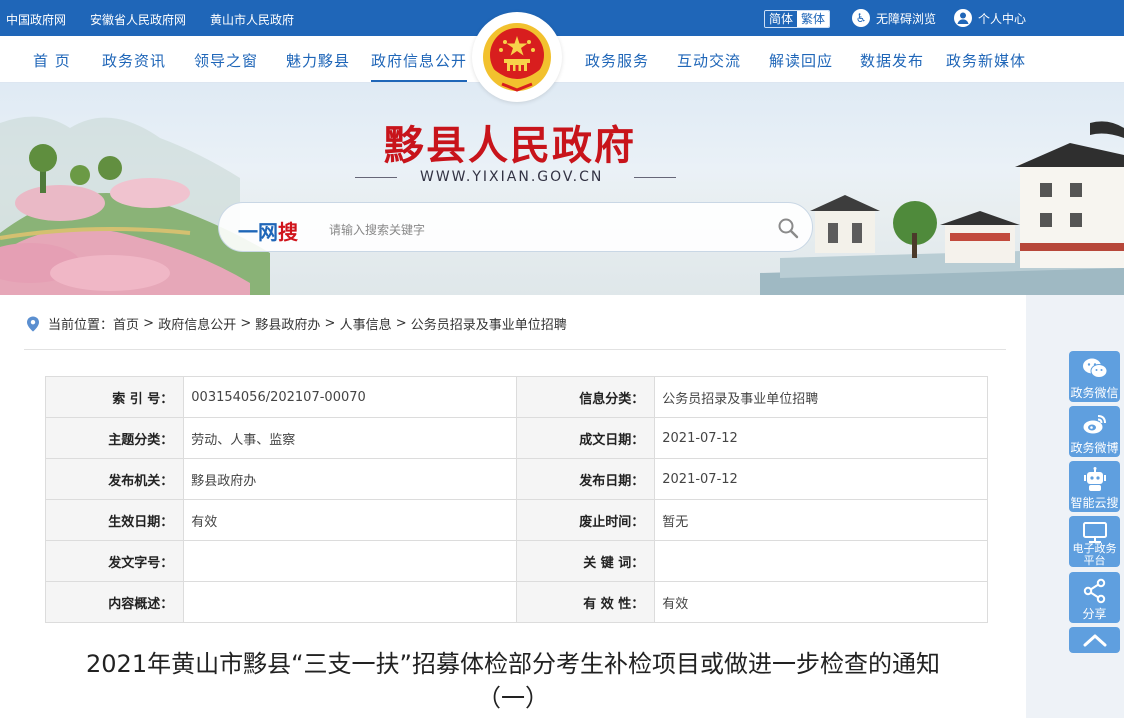 The image size is (1124, 718). I want to click on breadcrumb-recruitment: 公务员招录及事业单位招聘, so click(489, 323).